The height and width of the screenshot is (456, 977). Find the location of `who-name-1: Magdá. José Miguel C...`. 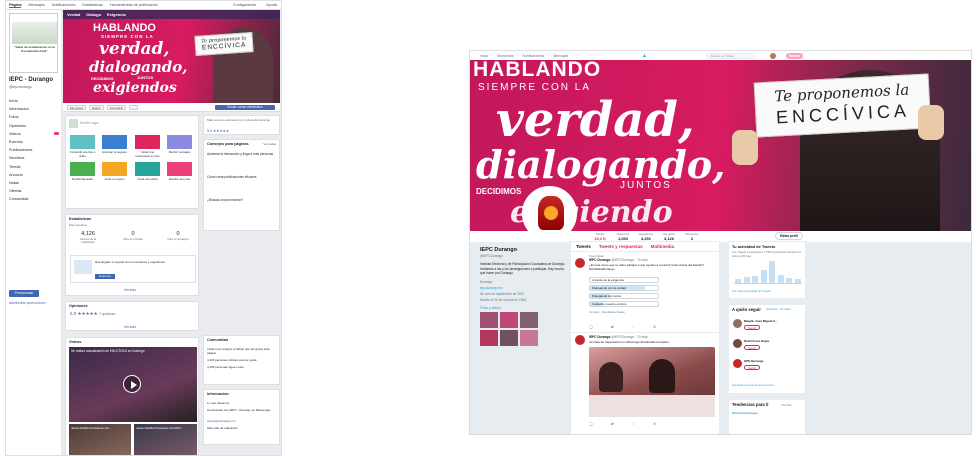

who-name-1: Magdá. José Miguel C... is located at coordinates (774, 321).